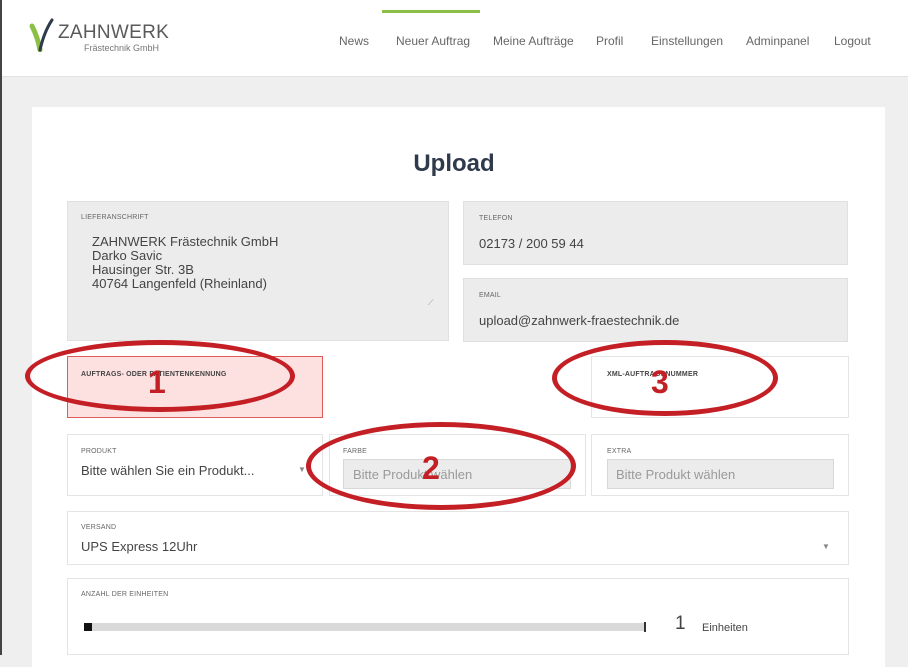  I want to click on units-slider-track, so click(365, 627).